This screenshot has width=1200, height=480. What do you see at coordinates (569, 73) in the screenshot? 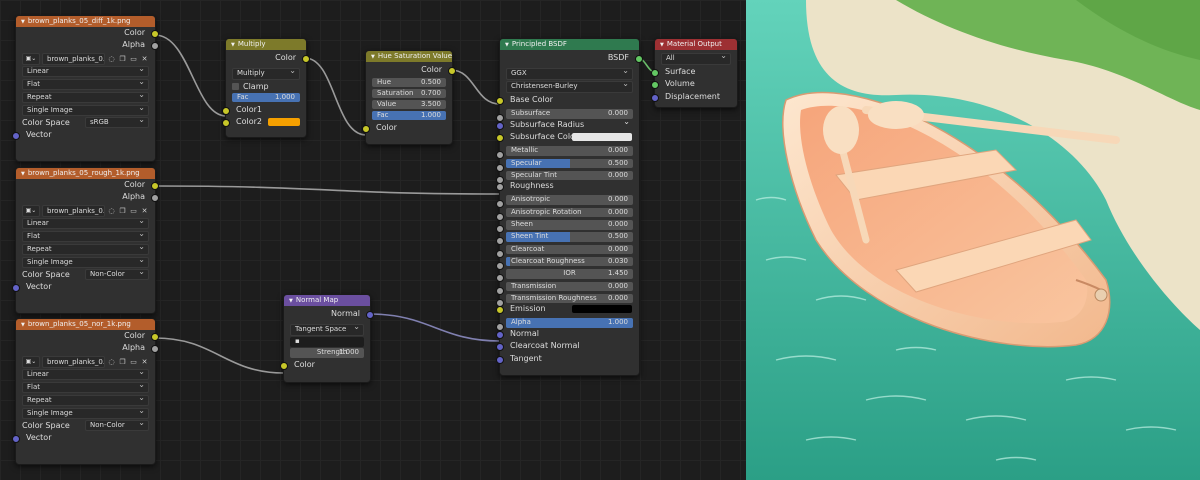
I see `distribution-dropdown: GGX` at bounding box center [569, 73].